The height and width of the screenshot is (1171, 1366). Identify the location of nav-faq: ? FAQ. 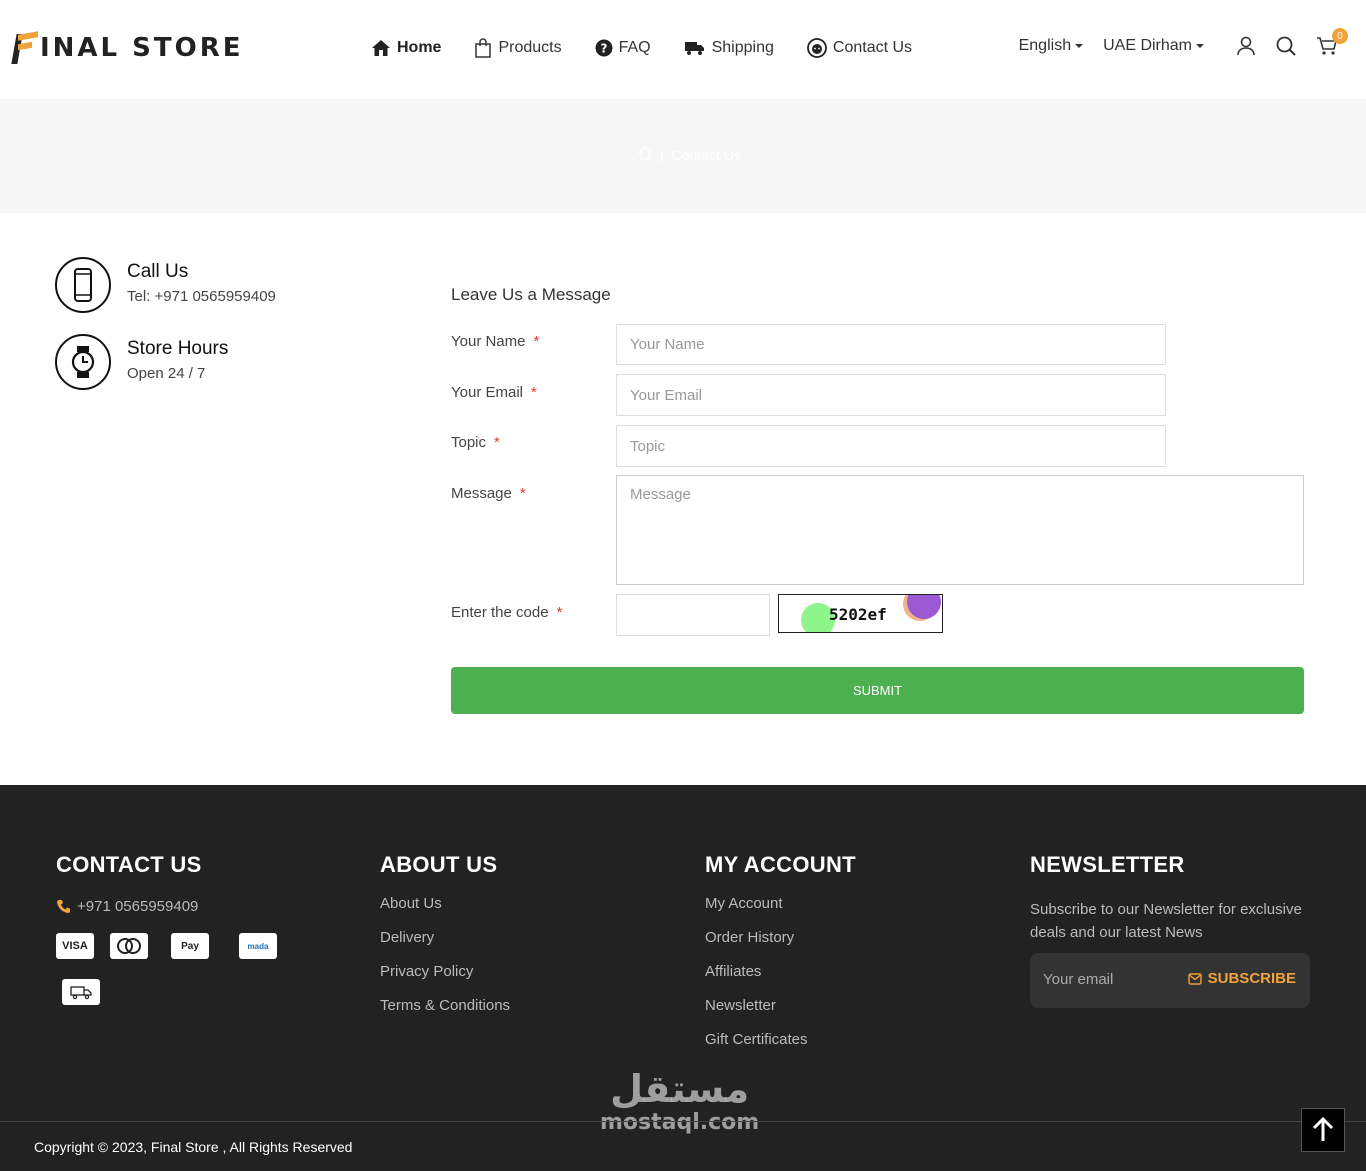
(623, 48).